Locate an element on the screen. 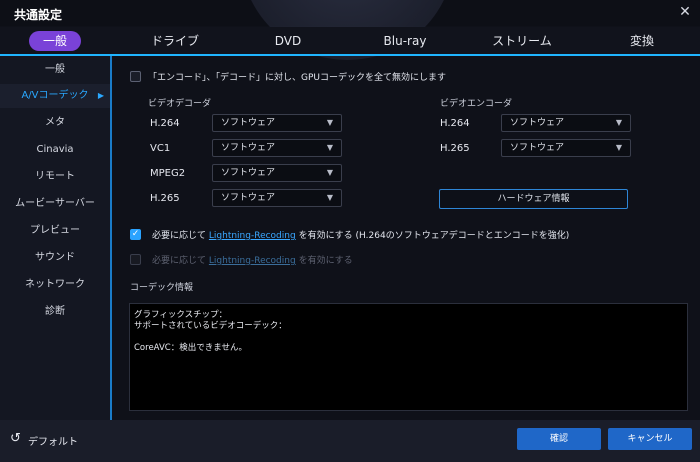 The height and width of the screenshot is (462, 700). decoder-mpeg2-select: ソフトウェア ▼ is located at coordinates (277, 173).